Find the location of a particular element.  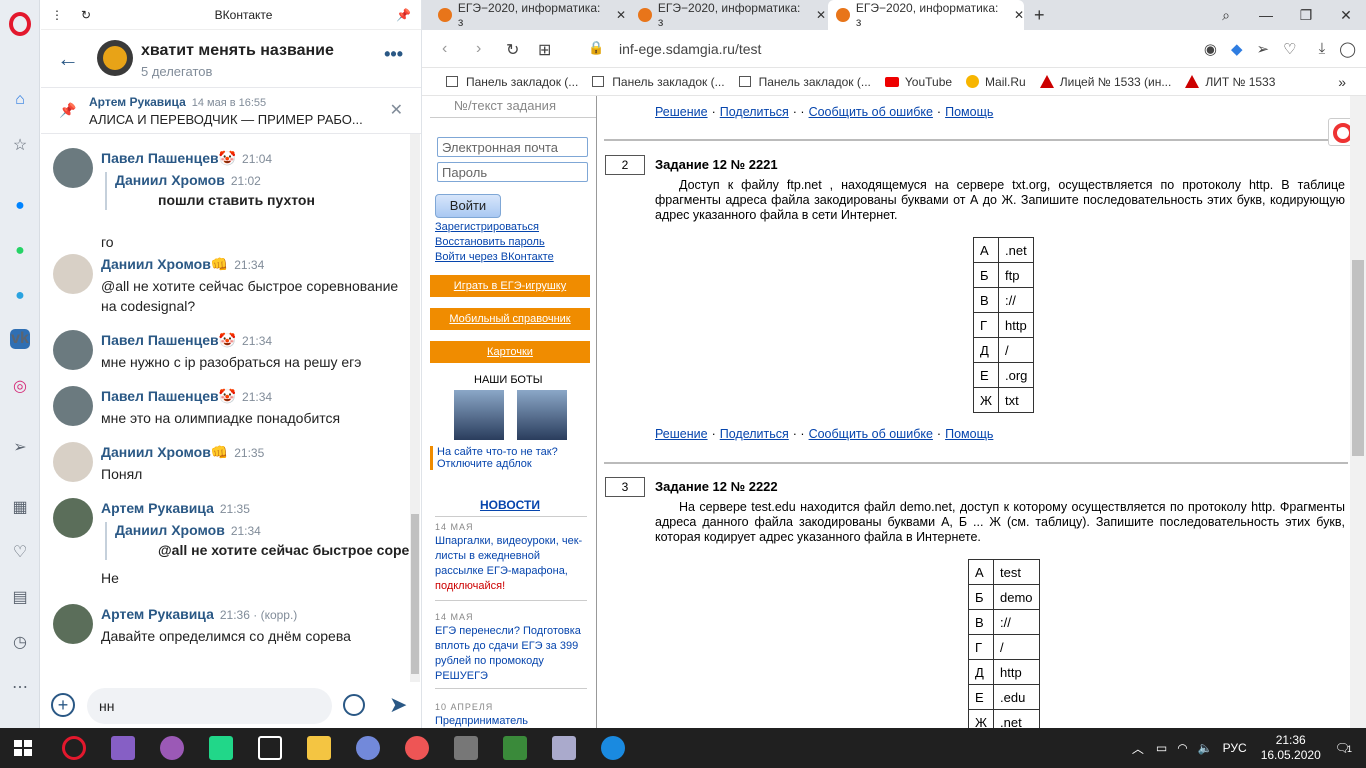

bookmark-youtube: YouTube is located at coordinates (918, 82).